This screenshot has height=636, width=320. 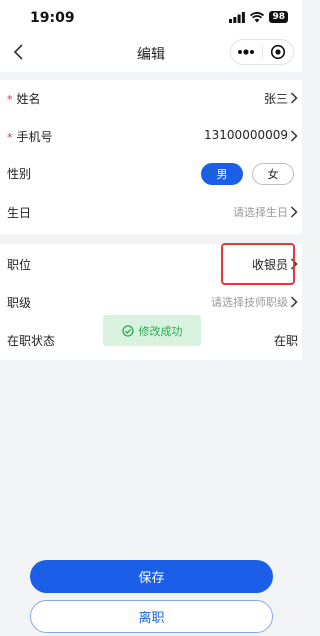 I want to click on more-button, so click(x=246, y=52).